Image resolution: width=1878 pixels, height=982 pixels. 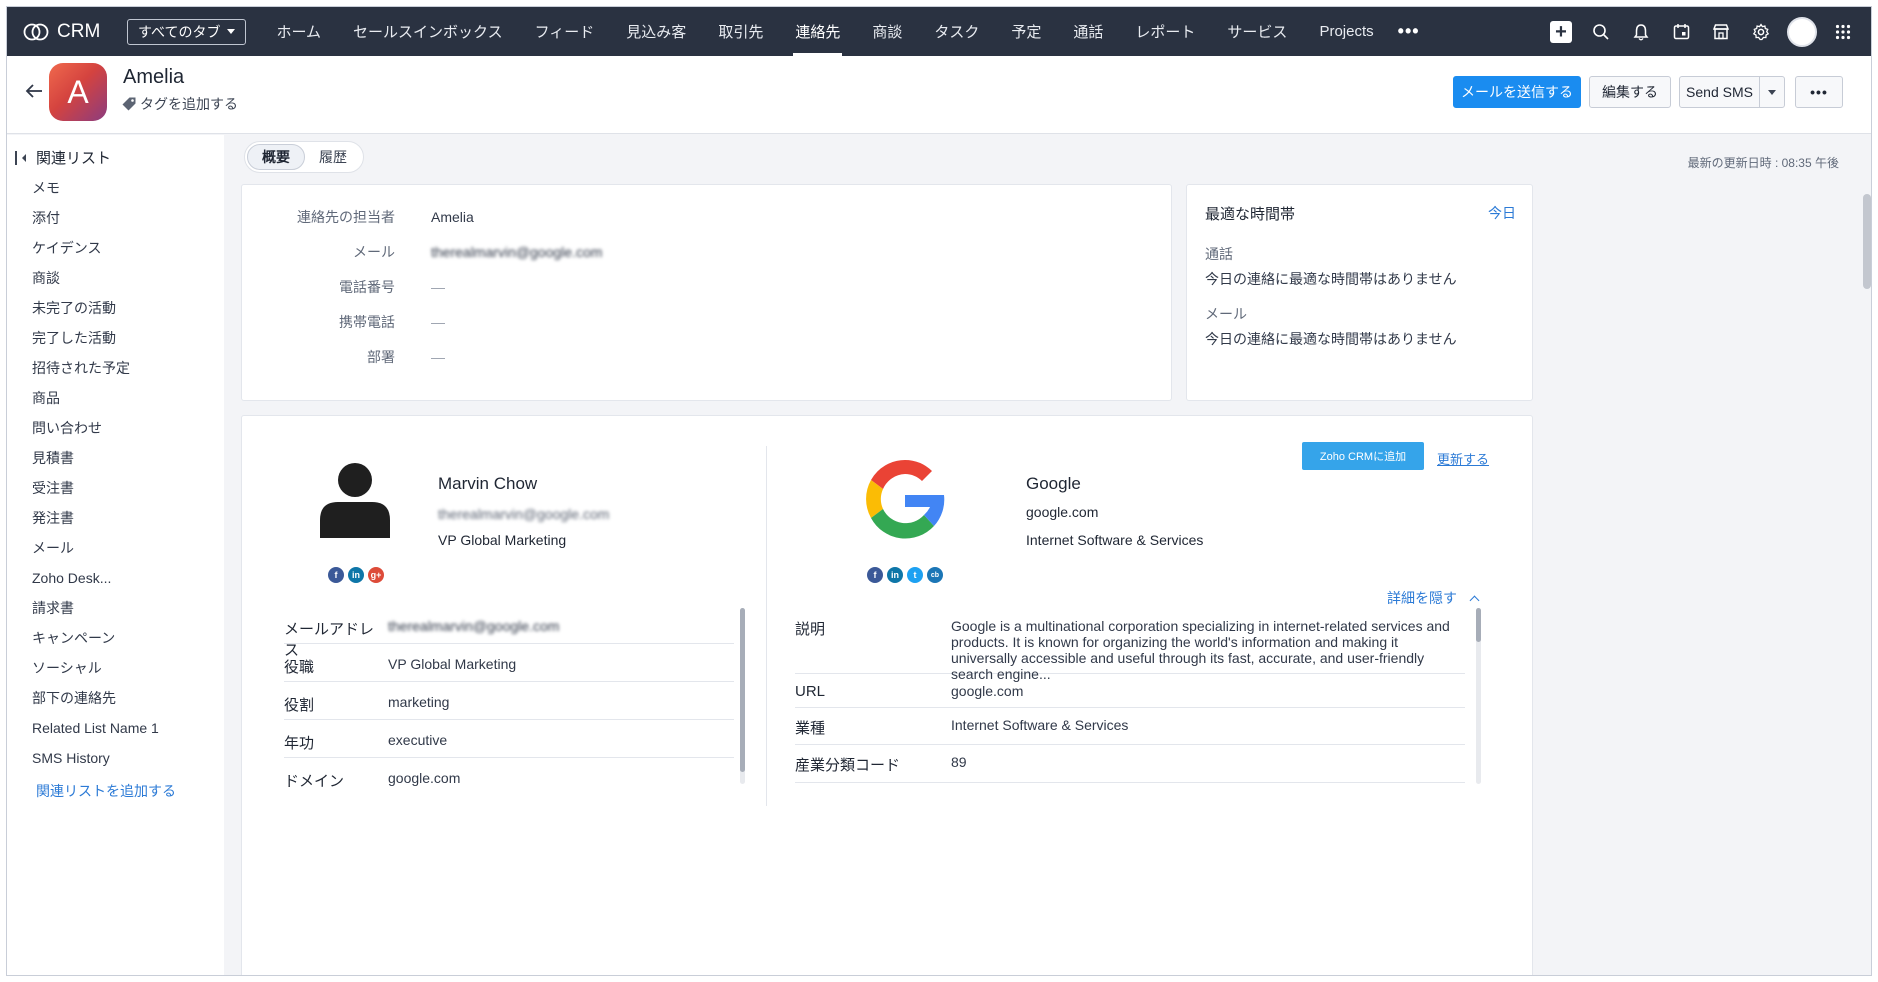 I want to click on related-list-header: 関連リスト, so click(x=63, y=157).